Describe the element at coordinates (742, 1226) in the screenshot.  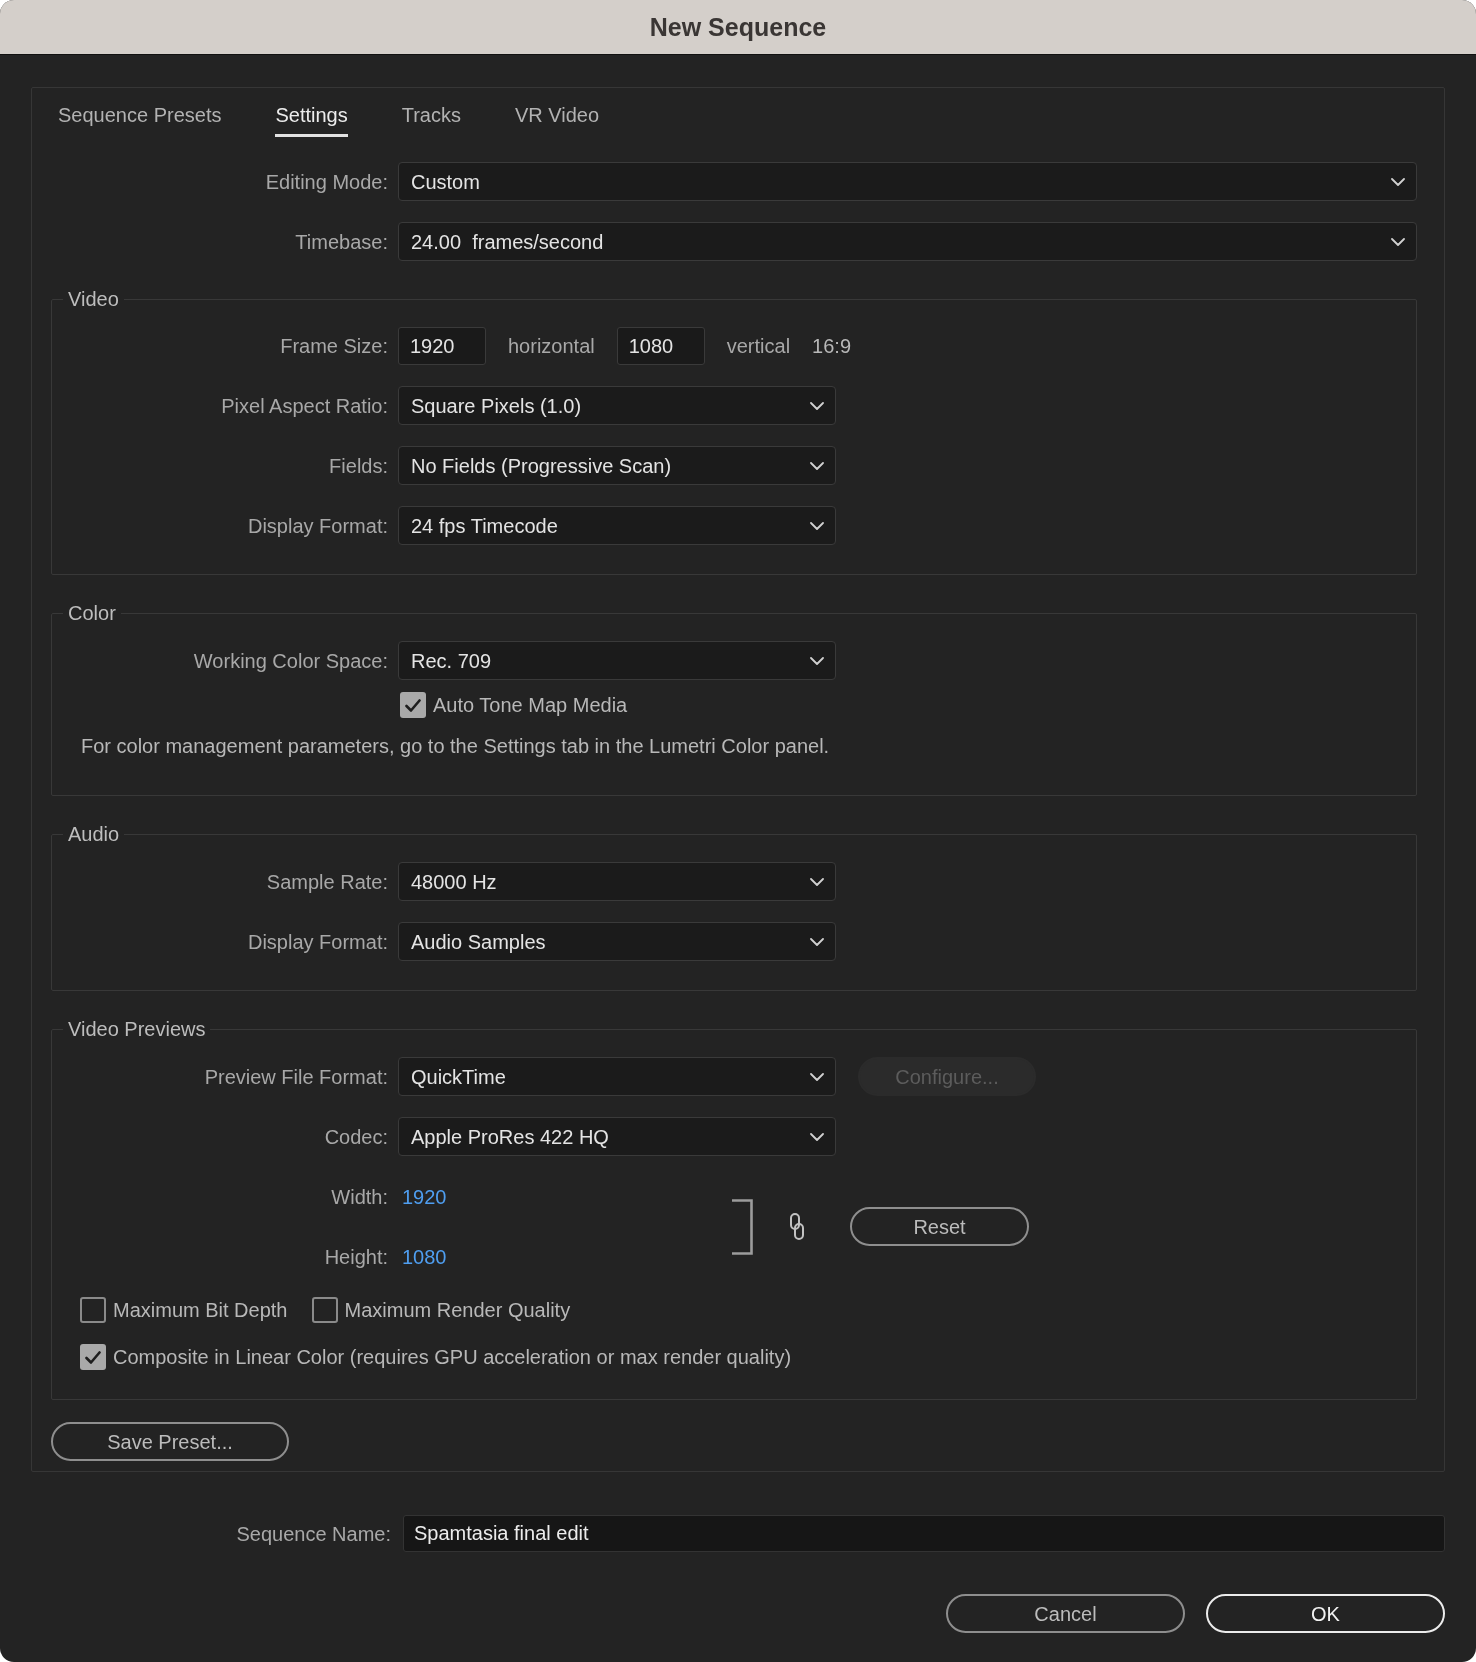
I see `bracket-icon` at that location.